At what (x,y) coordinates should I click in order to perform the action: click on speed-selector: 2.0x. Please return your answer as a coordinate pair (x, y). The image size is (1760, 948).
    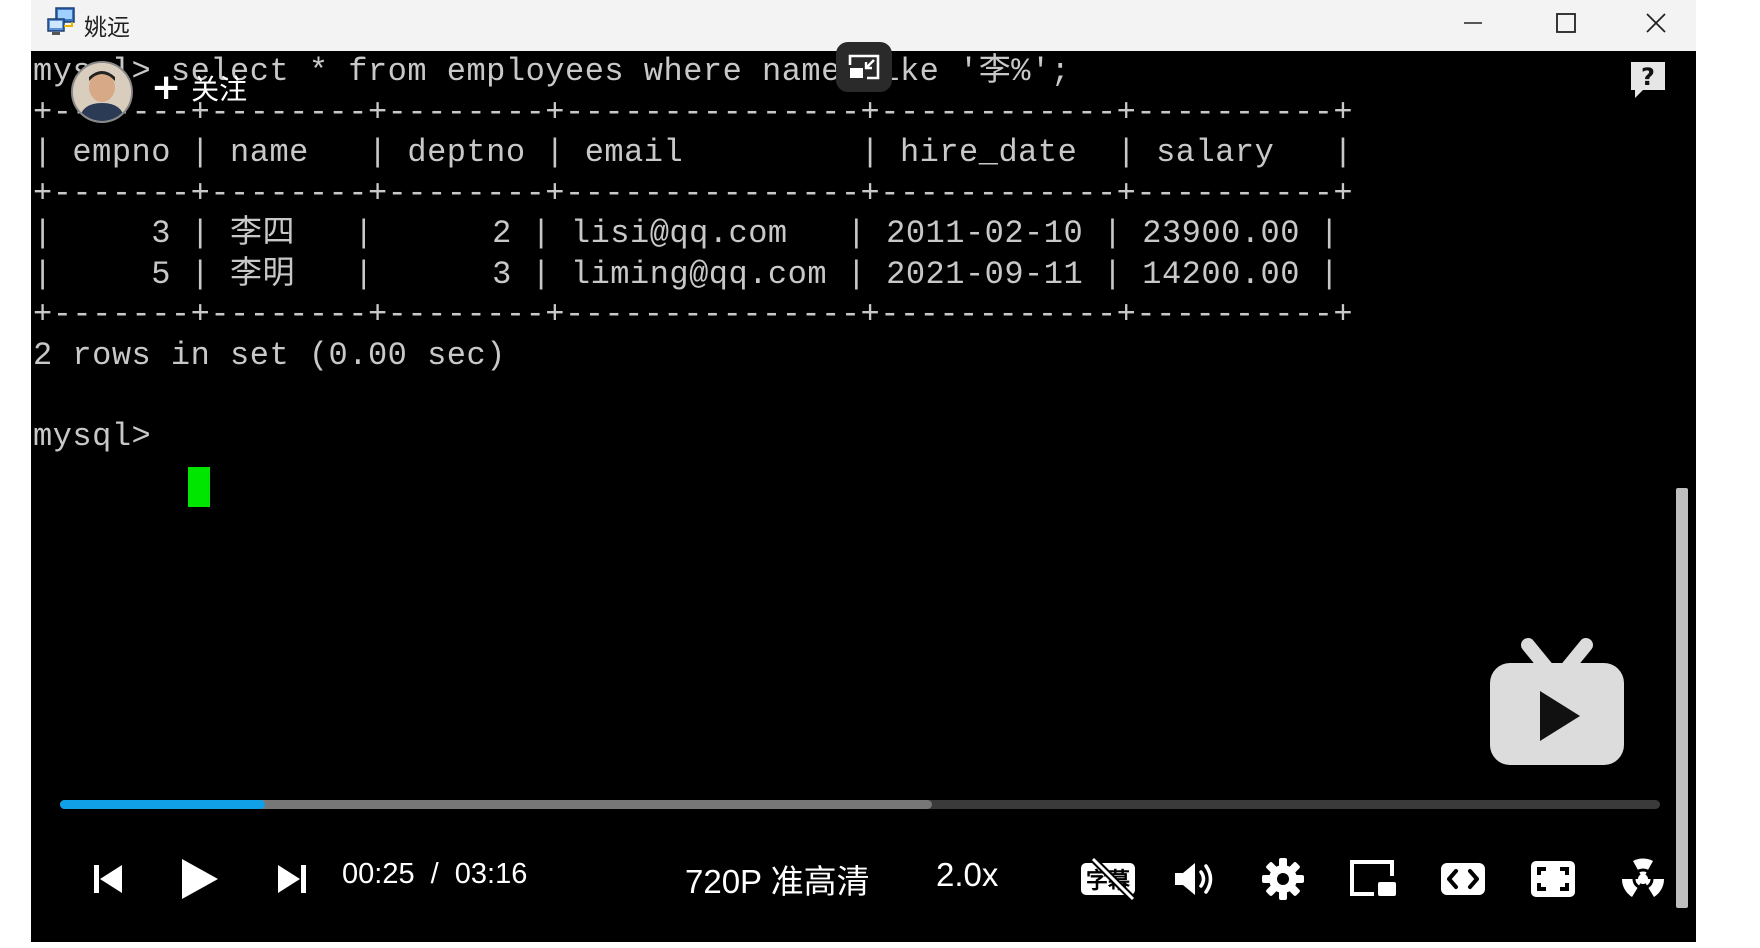
    Looking at the image, I should click on (967, 875).